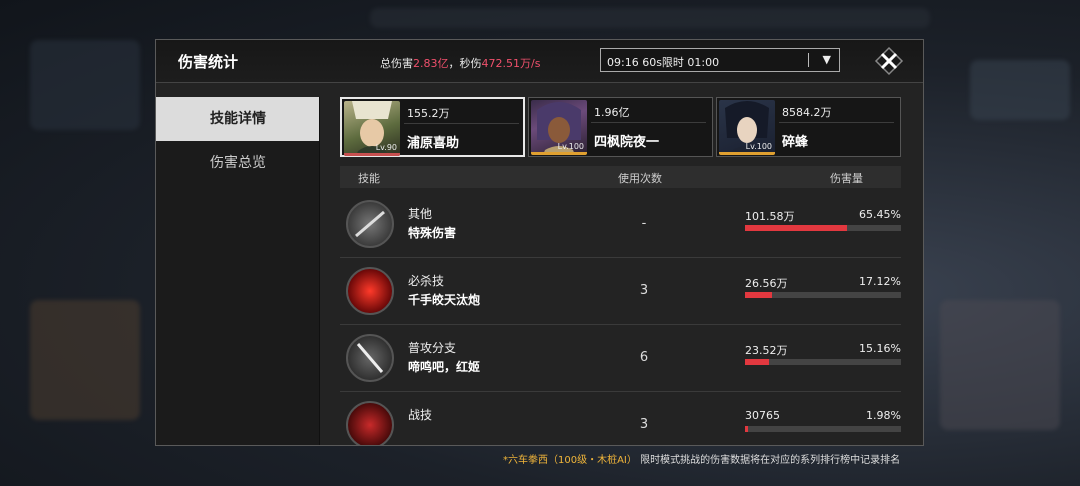 The width and height of the screenshot is (1080, 486). What do you see at coordinates (880, 281) in the screenshot?
I see `damage-percent: 17.12%` at bounding box center [880, 281].